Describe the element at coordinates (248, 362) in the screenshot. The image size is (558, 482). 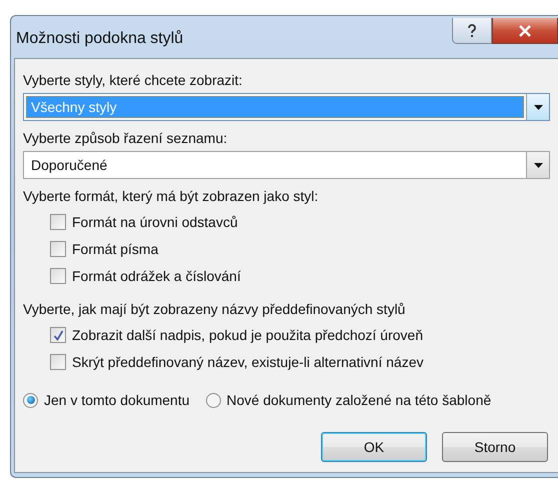
I see `checkbox-label: Skrýt předdefinovaný název, existuje-li alternativní název` at that location.